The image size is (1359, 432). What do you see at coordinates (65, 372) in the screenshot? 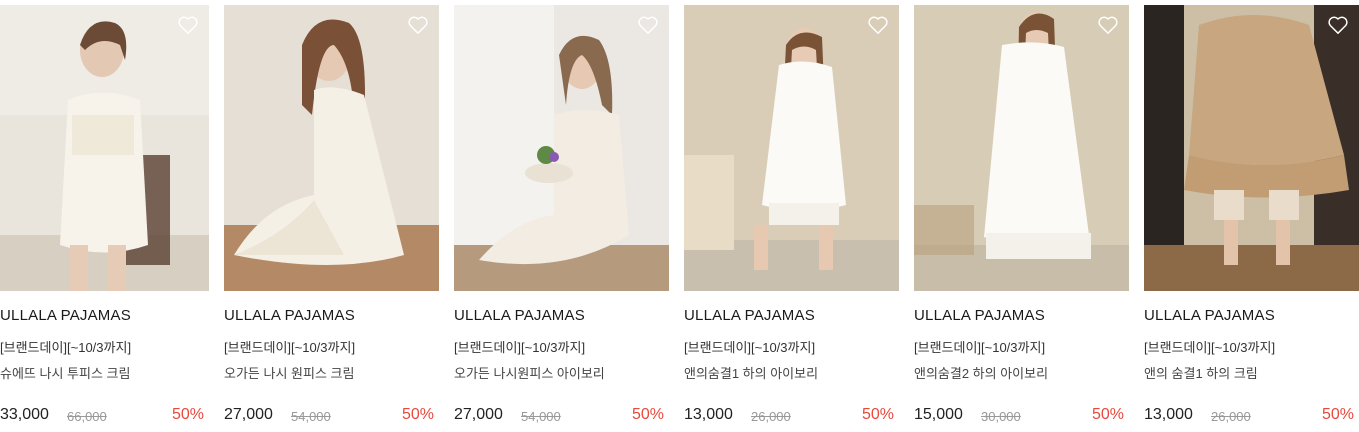
I see `product-name: 슈에뜨 나시 투피스 크림` at bounding box center [65, 372].